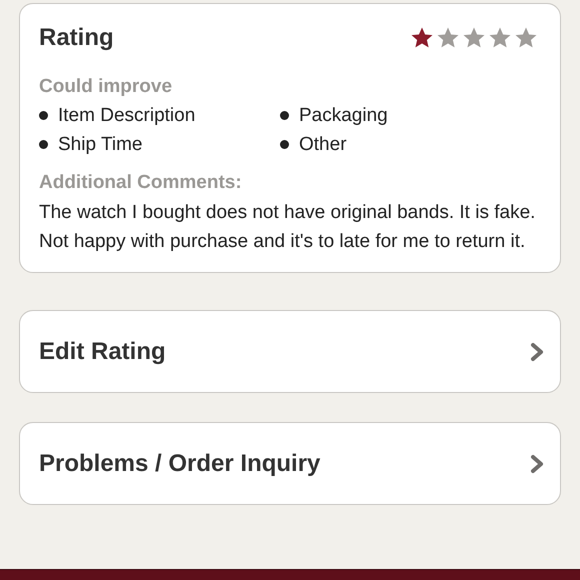 This screenshot has width=580, height=580. Describe the element at coordinates (141, 183) in the screenshot. I see `section-heading: Additional Comments:` at that location.